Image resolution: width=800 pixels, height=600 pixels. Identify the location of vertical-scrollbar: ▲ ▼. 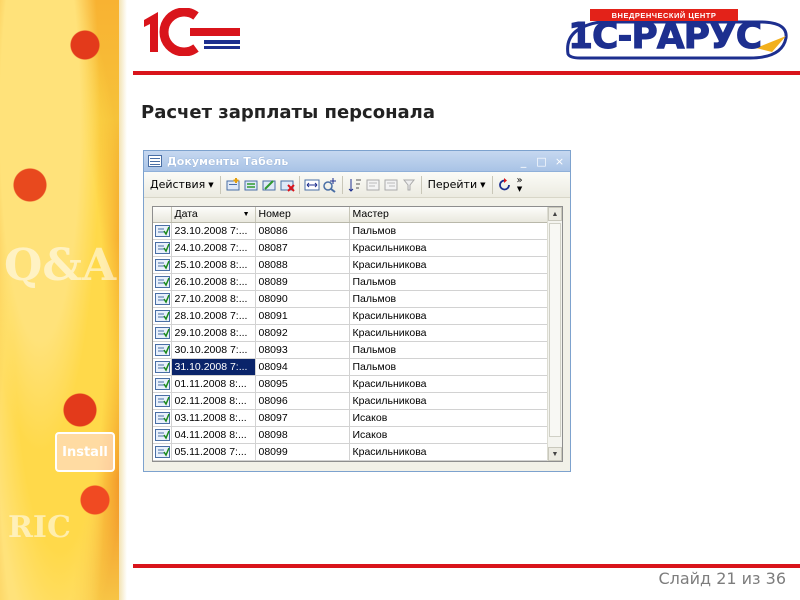
(554, 334).